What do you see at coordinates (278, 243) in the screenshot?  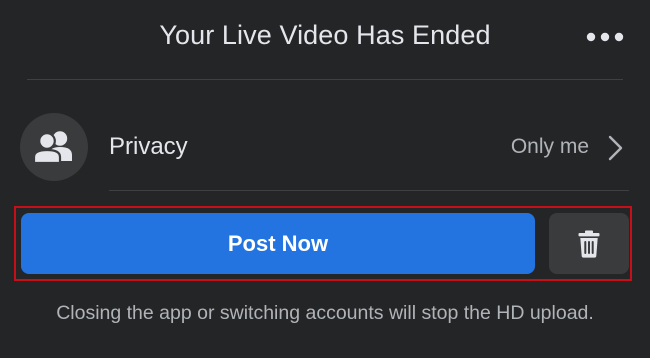 I see `post-now-button: Post Now` at bounding box center [278, 243].